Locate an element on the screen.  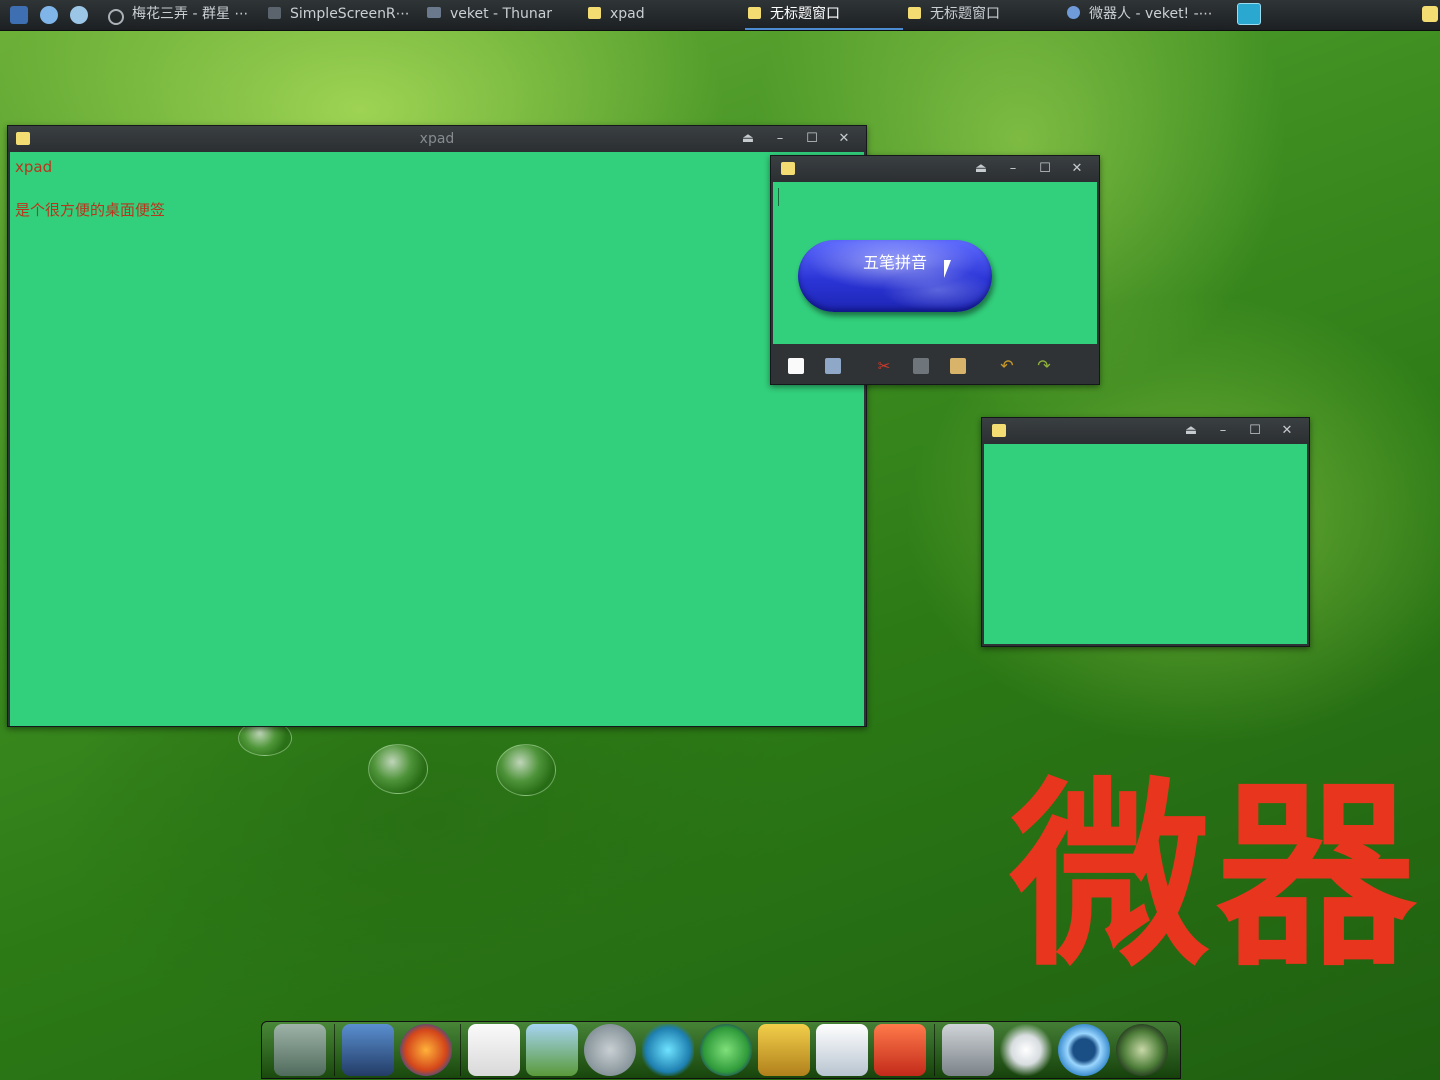
task-untitled-1: 无标题窗口 is located at coordinates (824, 15).